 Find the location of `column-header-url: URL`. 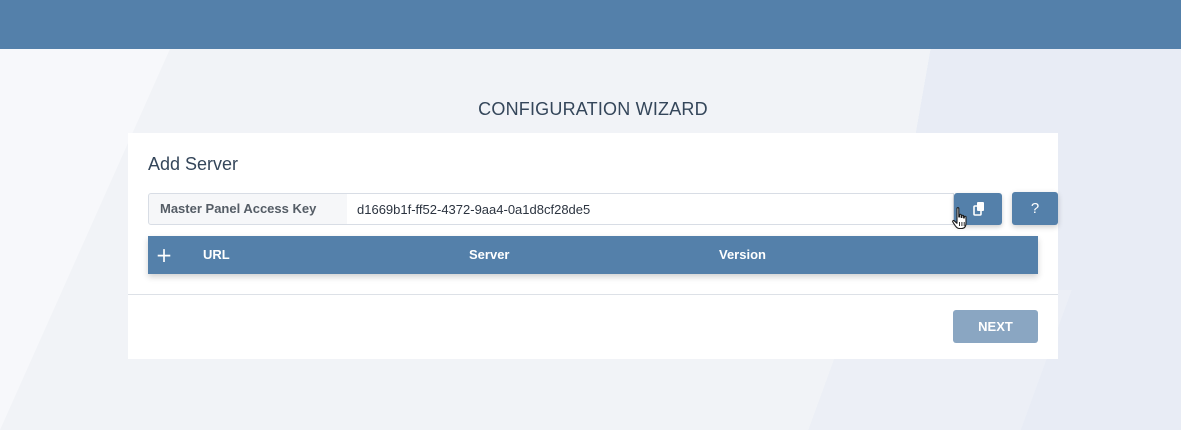

column-header-url: URL is located at coordinates (216, 255).